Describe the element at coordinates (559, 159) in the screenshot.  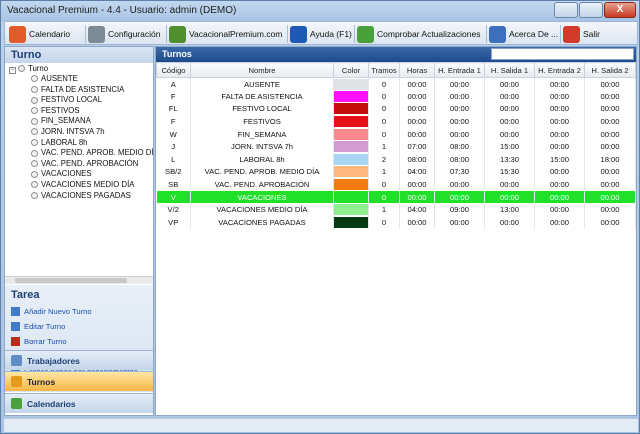
I see `cell-e2: 15:00` at that location.